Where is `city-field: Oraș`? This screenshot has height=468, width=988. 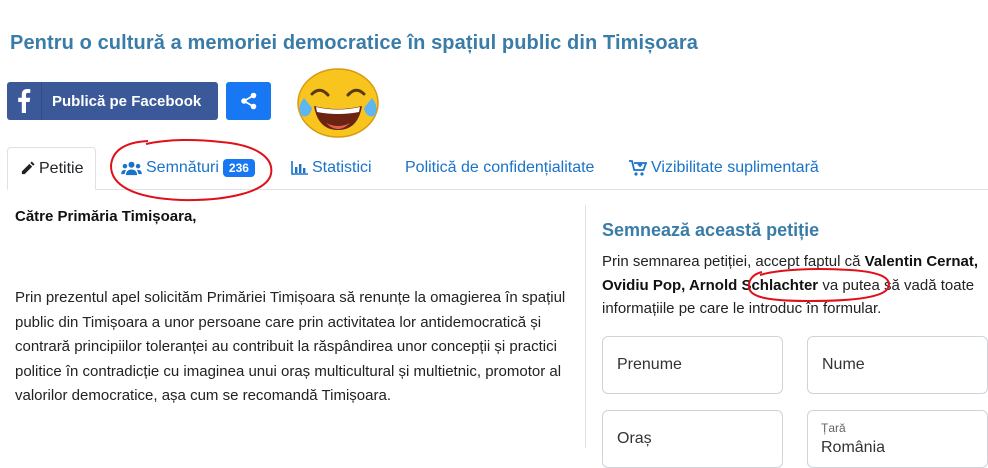 city-field: Oraș is located at coordinates (692, 439).